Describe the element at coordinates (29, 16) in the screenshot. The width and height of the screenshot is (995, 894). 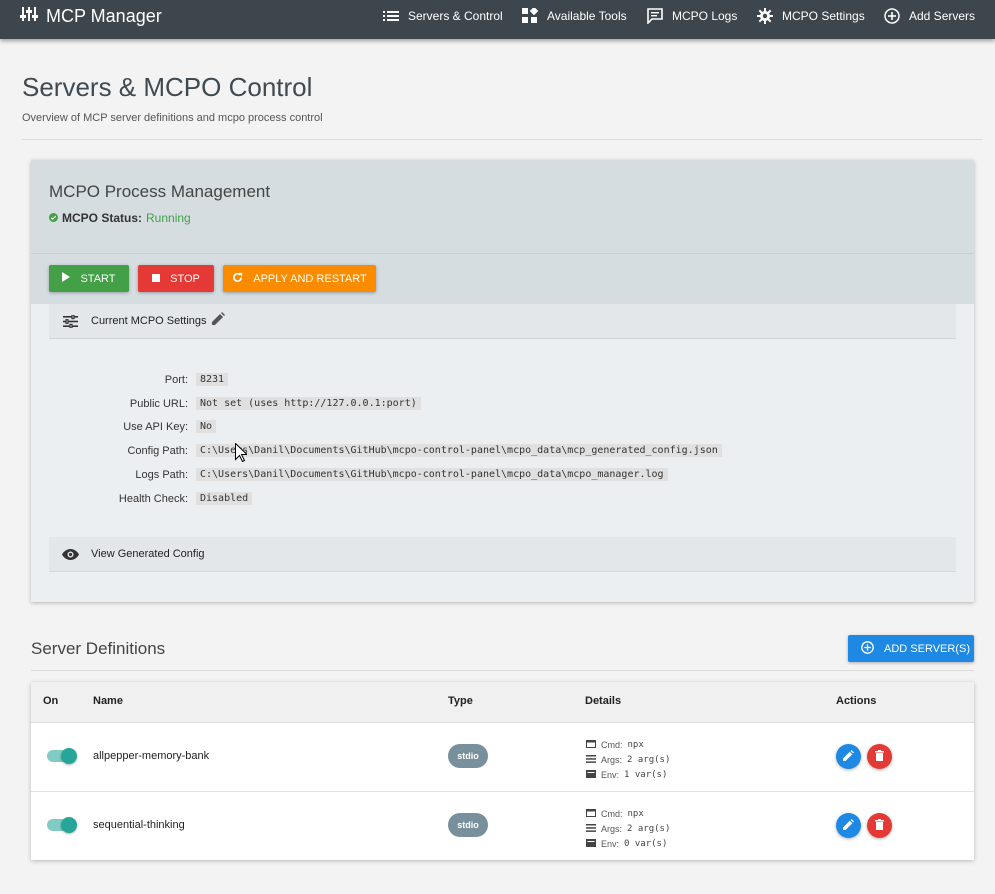
I see `sliders-icon` at that location.